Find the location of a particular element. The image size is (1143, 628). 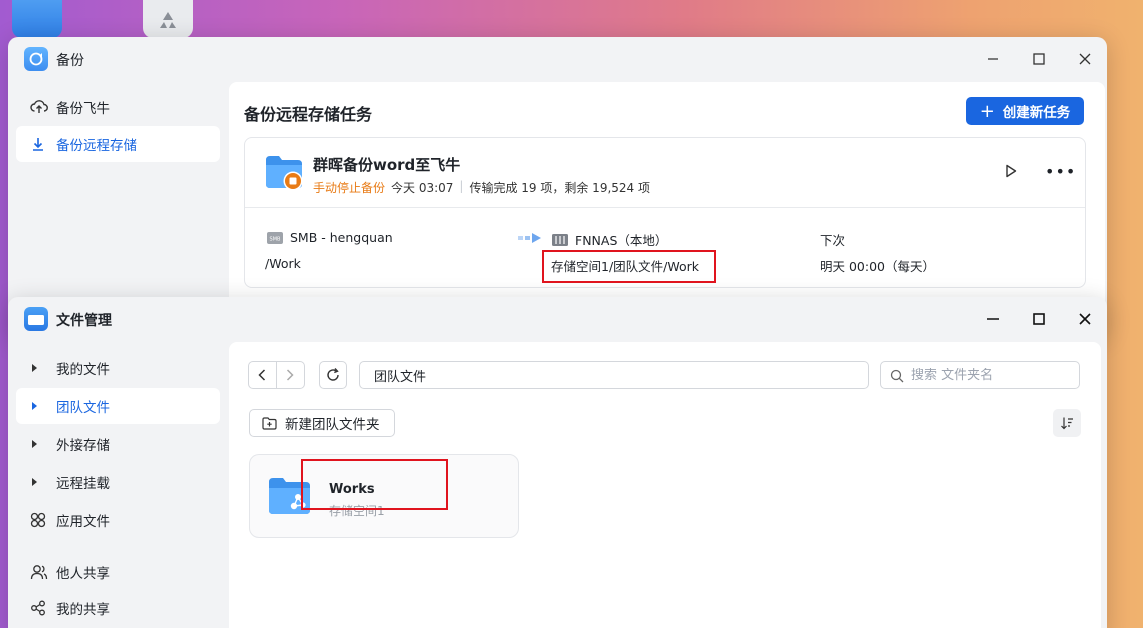

next-run-value: 明天 00:00（每天） is located at coordinates (877, 266).